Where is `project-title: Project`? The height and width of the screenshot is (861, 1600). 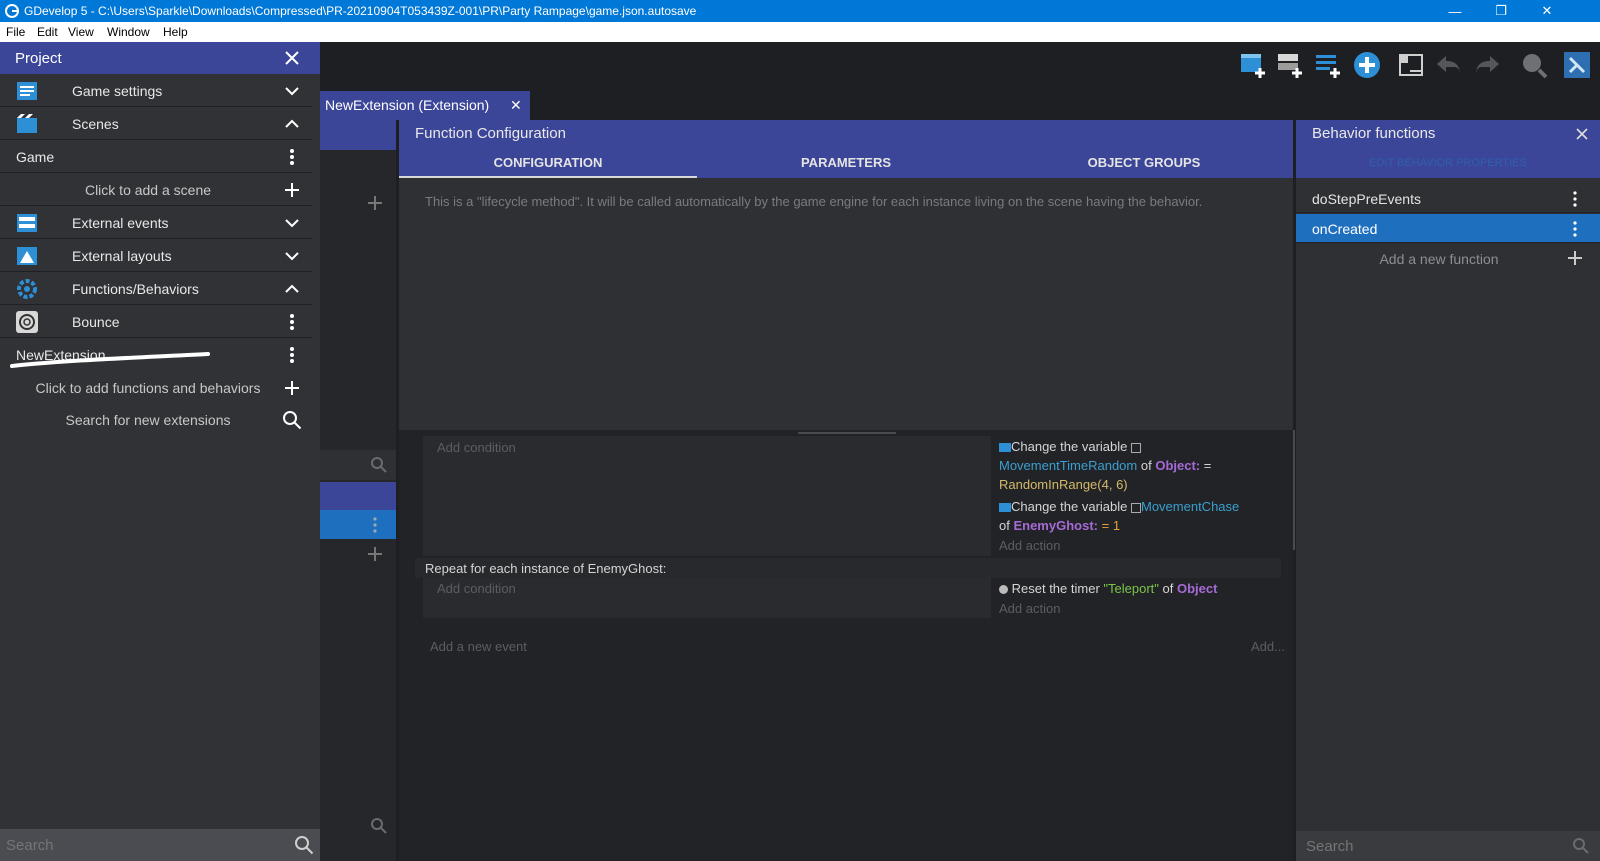 project-title: Project is located at coordinates (38, 58).